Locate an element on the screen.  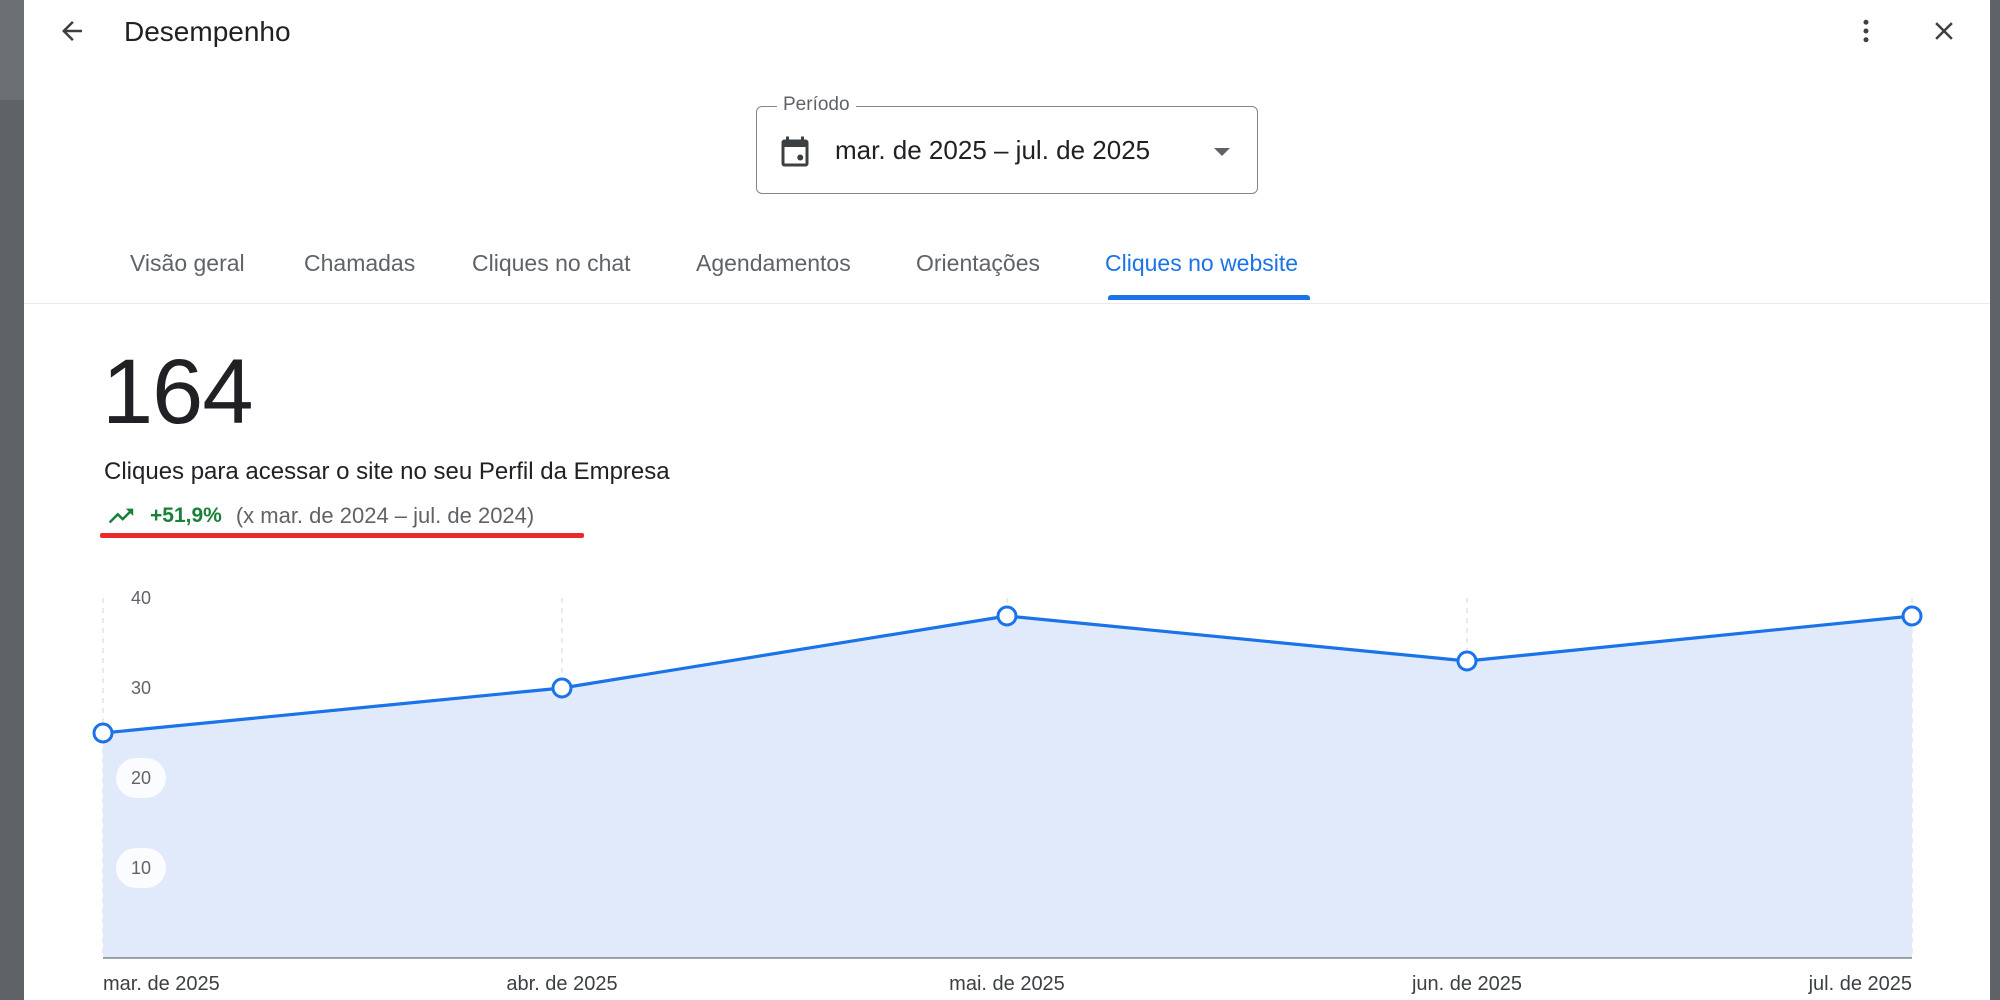
backdrop-left is located at coordinates (12, 500).